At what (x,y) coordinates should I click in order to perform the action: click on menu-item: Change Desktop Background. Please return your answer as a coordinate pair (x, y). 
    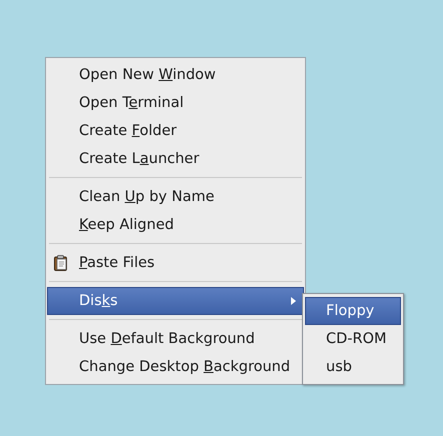
    Looking at the image, I should click on (175, 367).